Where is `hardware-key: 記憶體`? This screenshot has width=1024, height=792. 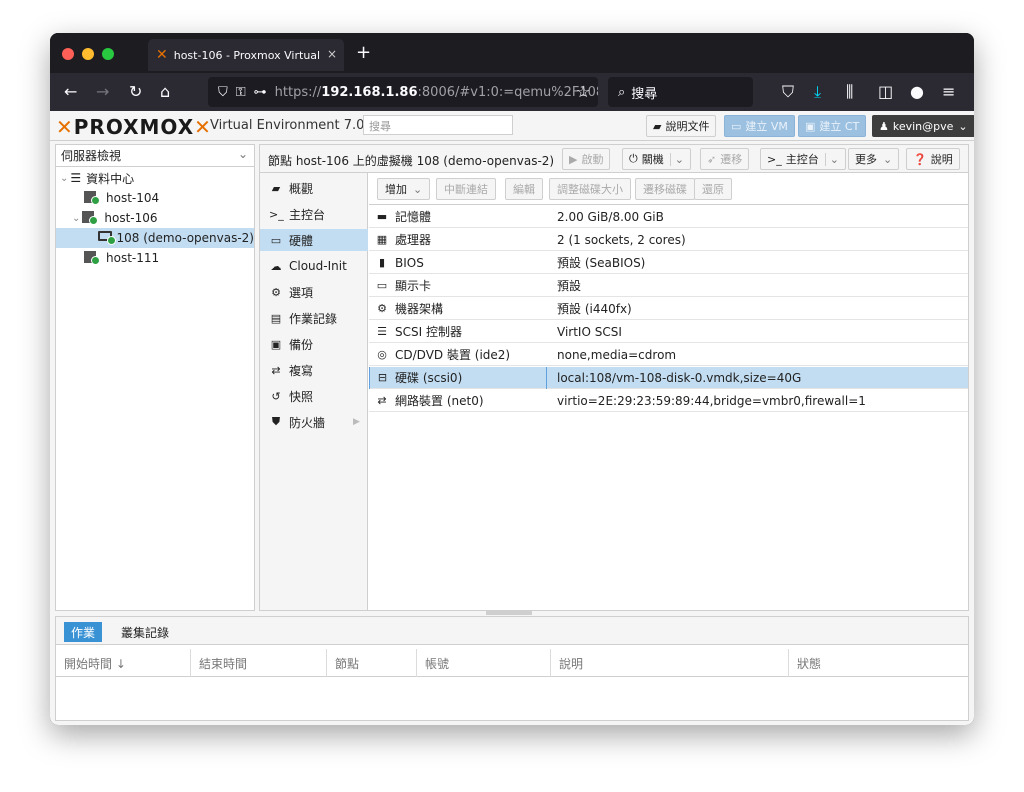
hardware-key: 記憶體 is located at coordinates (413, 217).